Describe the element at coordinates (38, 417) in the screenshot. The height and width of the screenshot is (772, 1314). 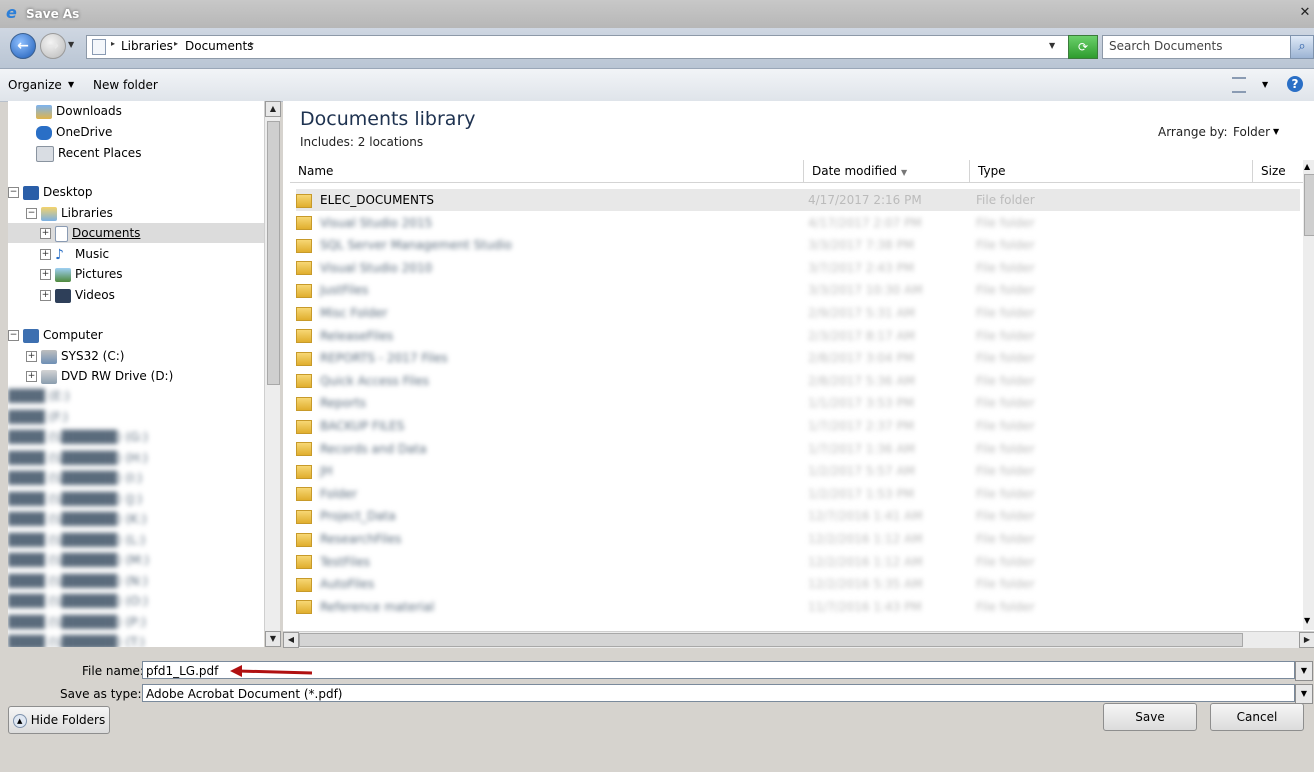
I see `nav-item-blurred: ████ (F:)` at that location.